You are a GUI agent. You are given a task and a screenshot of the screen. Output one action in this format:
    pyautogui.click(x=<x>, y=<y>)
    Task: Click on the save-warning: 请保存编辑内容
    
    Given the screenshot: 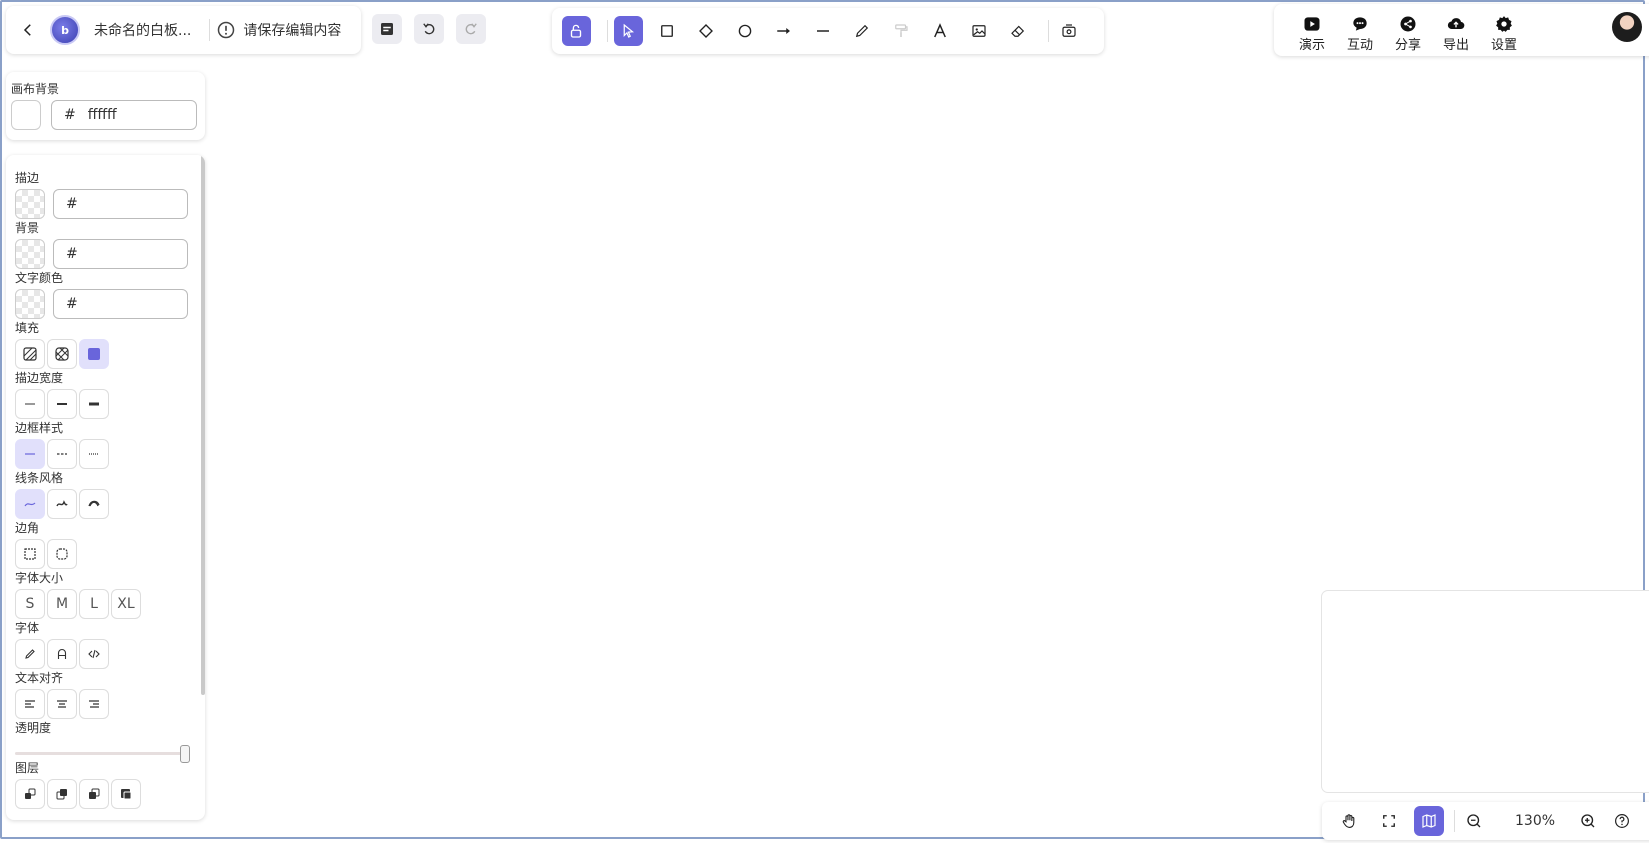 What is the action you would take?
    pyautogui.click(x=292, y=31)
    